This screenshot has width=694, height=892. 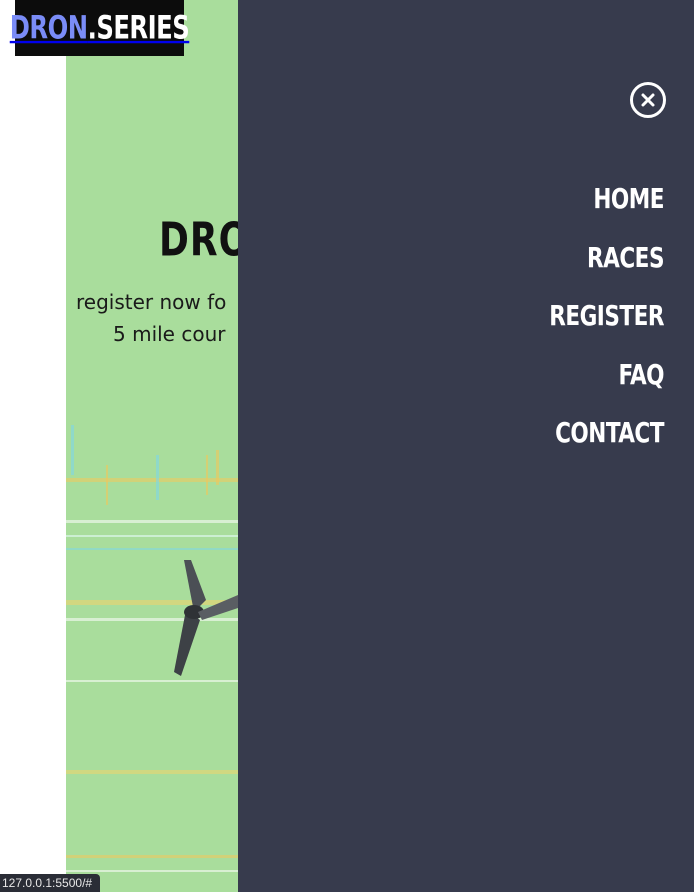 I want to click on menu-link-faq: FAQ, so click(x=641, y=375).